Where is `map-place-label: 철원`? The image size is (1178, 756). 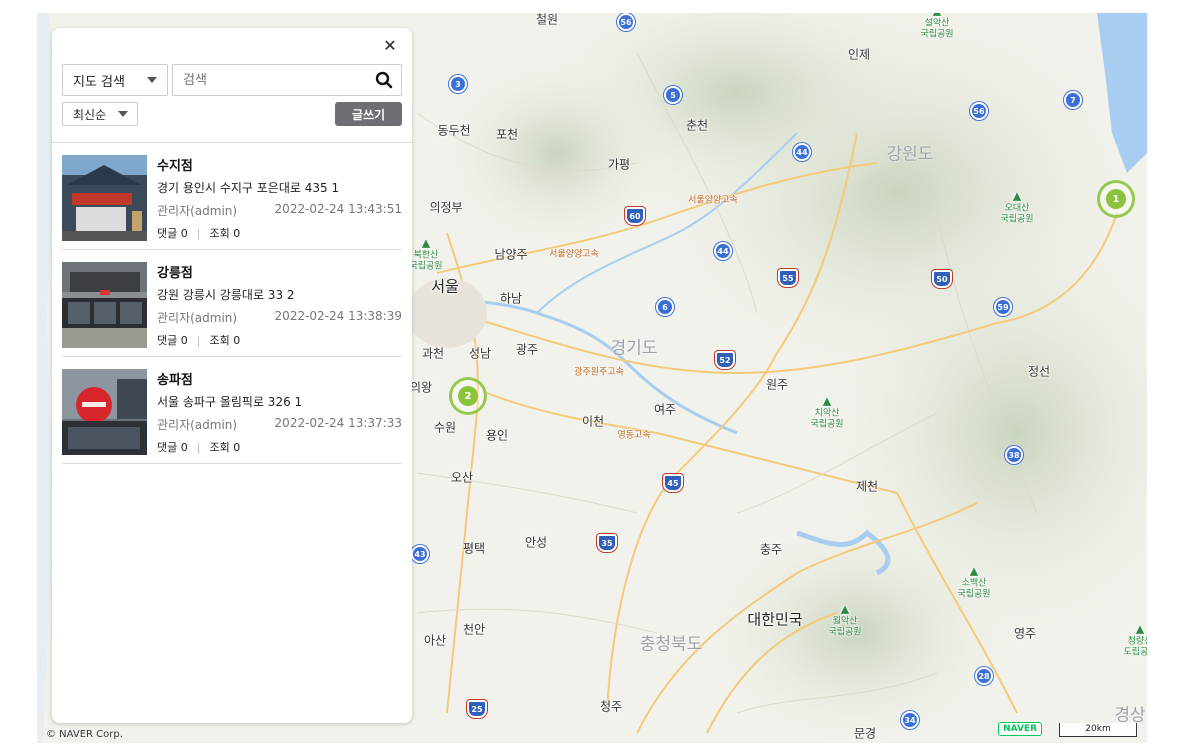 map-place-label: 철원 is located at coordinates (547, 20).